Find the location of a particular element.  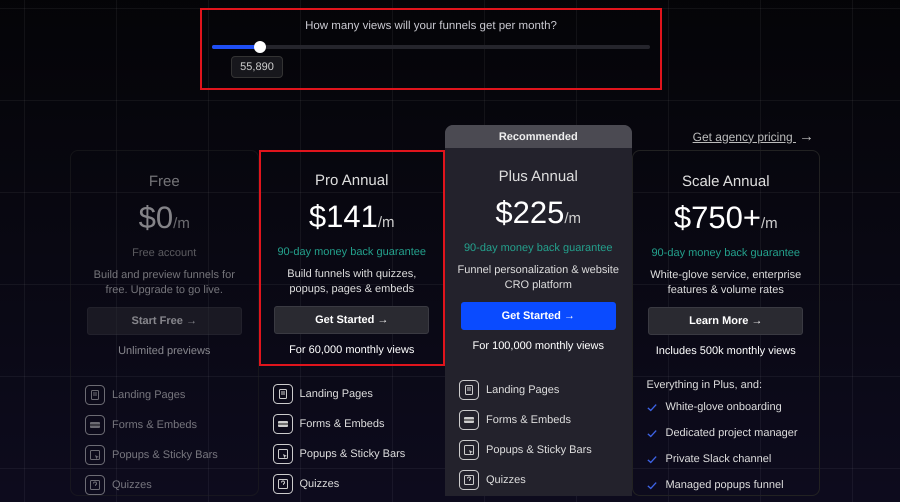

slider-thumb is located at coordinates (260, 47).